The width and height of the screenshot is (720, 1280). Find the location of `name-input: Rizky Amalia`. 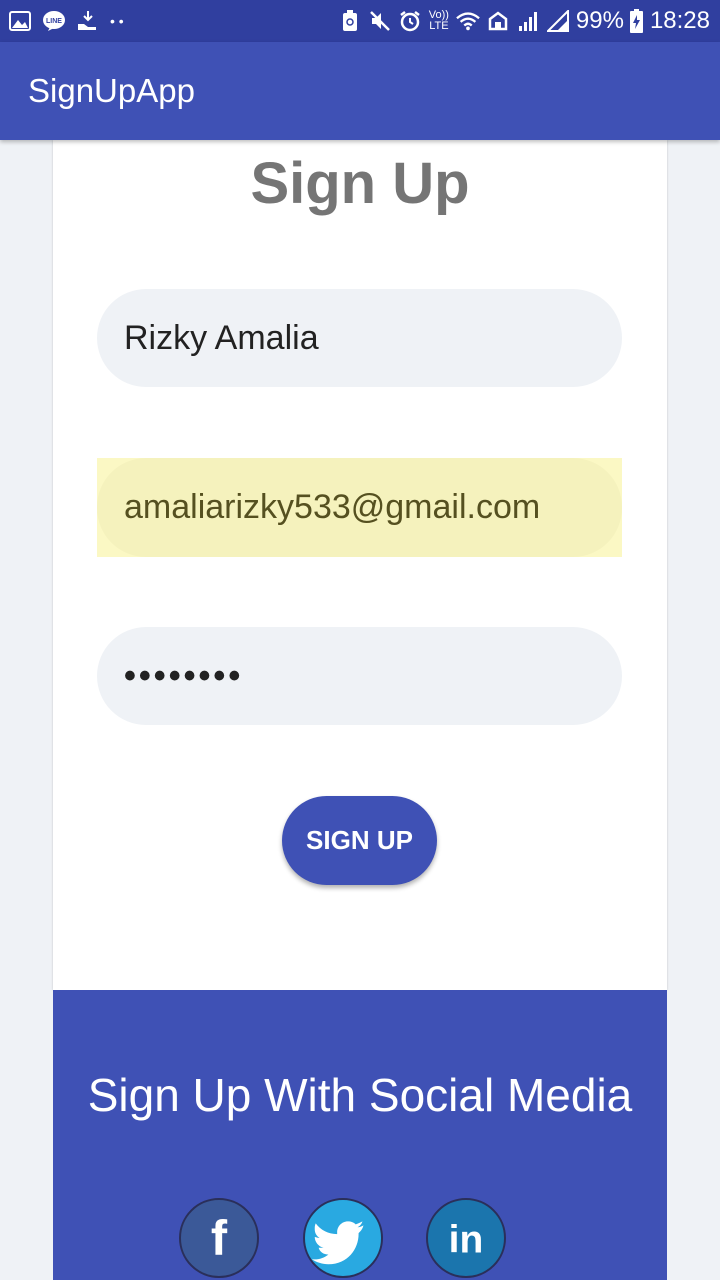

name-input: Rizky Amalia is located at coordinates (359, 338).